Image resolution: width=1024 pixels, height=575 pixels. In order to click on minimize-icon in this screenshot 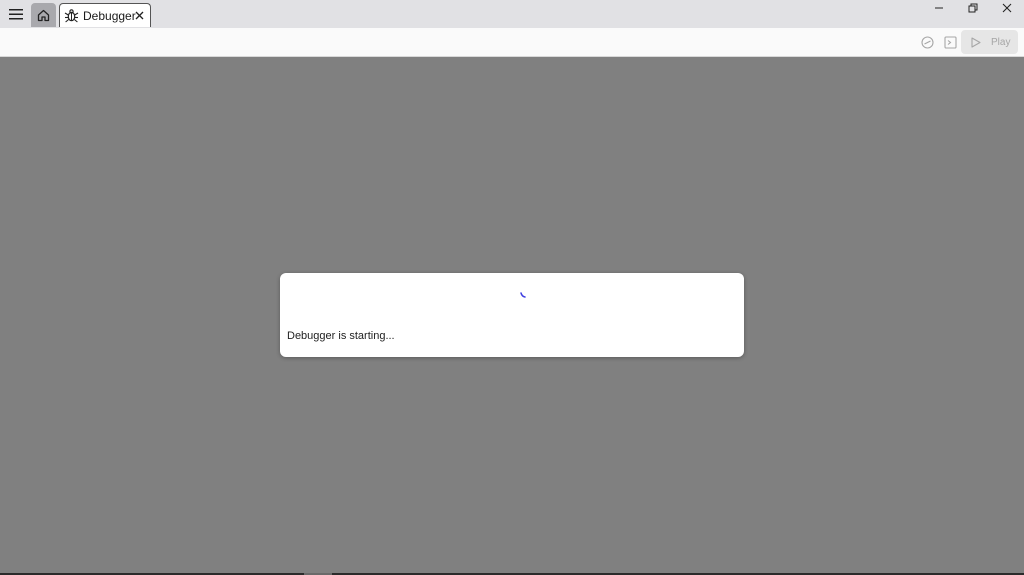, I will do `click(939, 8)`.